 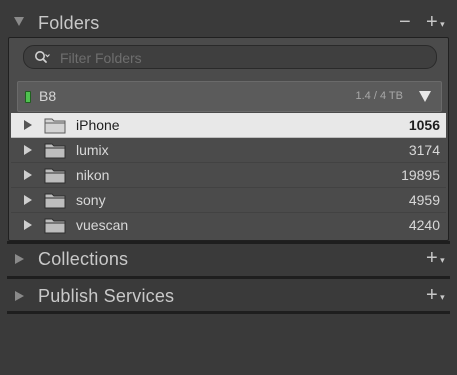 What do you see at coordinates (42, 57) in the screenshot?
I see `search-icon` at bounding box center [42, 57].